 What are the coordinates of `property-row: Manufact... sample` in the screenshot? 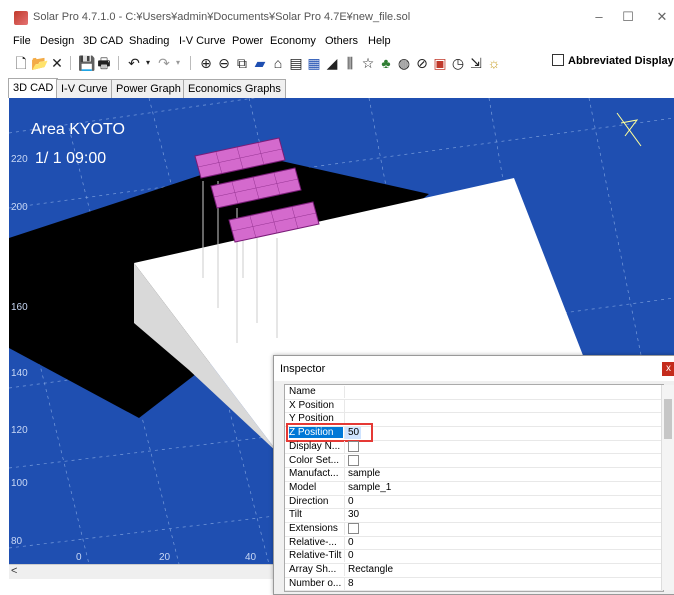 It's located at (474, 474).